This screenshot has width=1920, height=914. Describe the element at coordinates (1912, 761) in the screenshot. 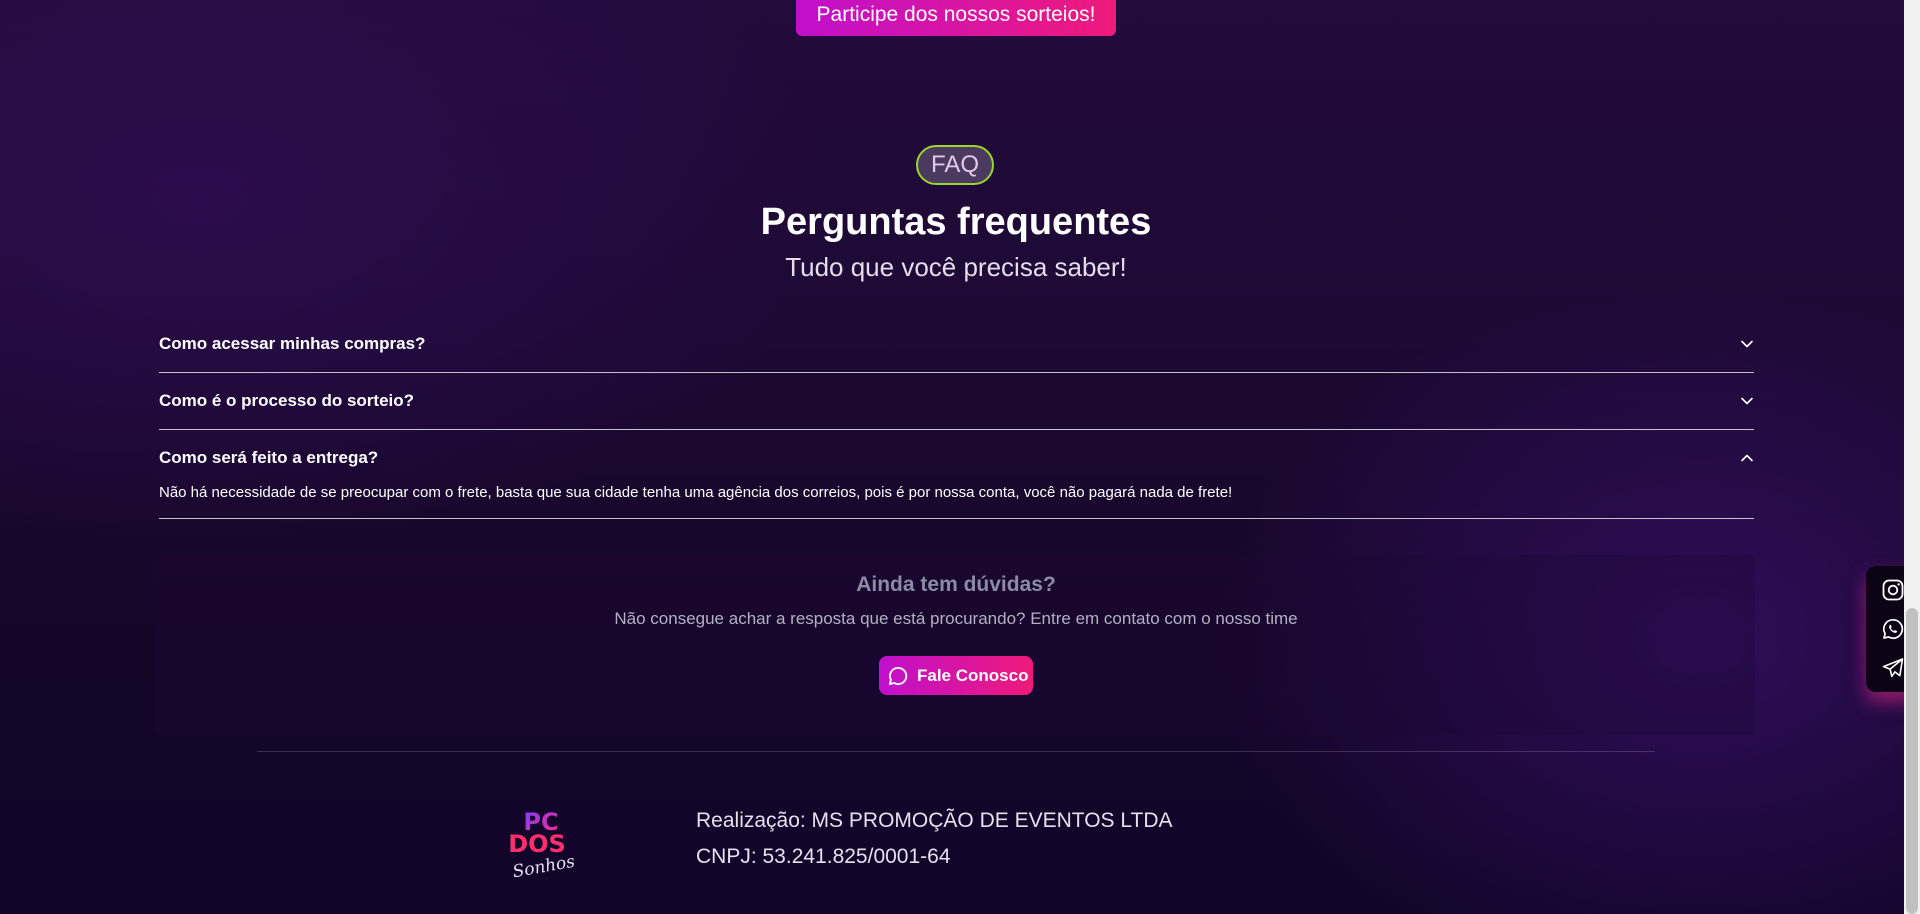

I see `scrollbar-thumb` at that location.